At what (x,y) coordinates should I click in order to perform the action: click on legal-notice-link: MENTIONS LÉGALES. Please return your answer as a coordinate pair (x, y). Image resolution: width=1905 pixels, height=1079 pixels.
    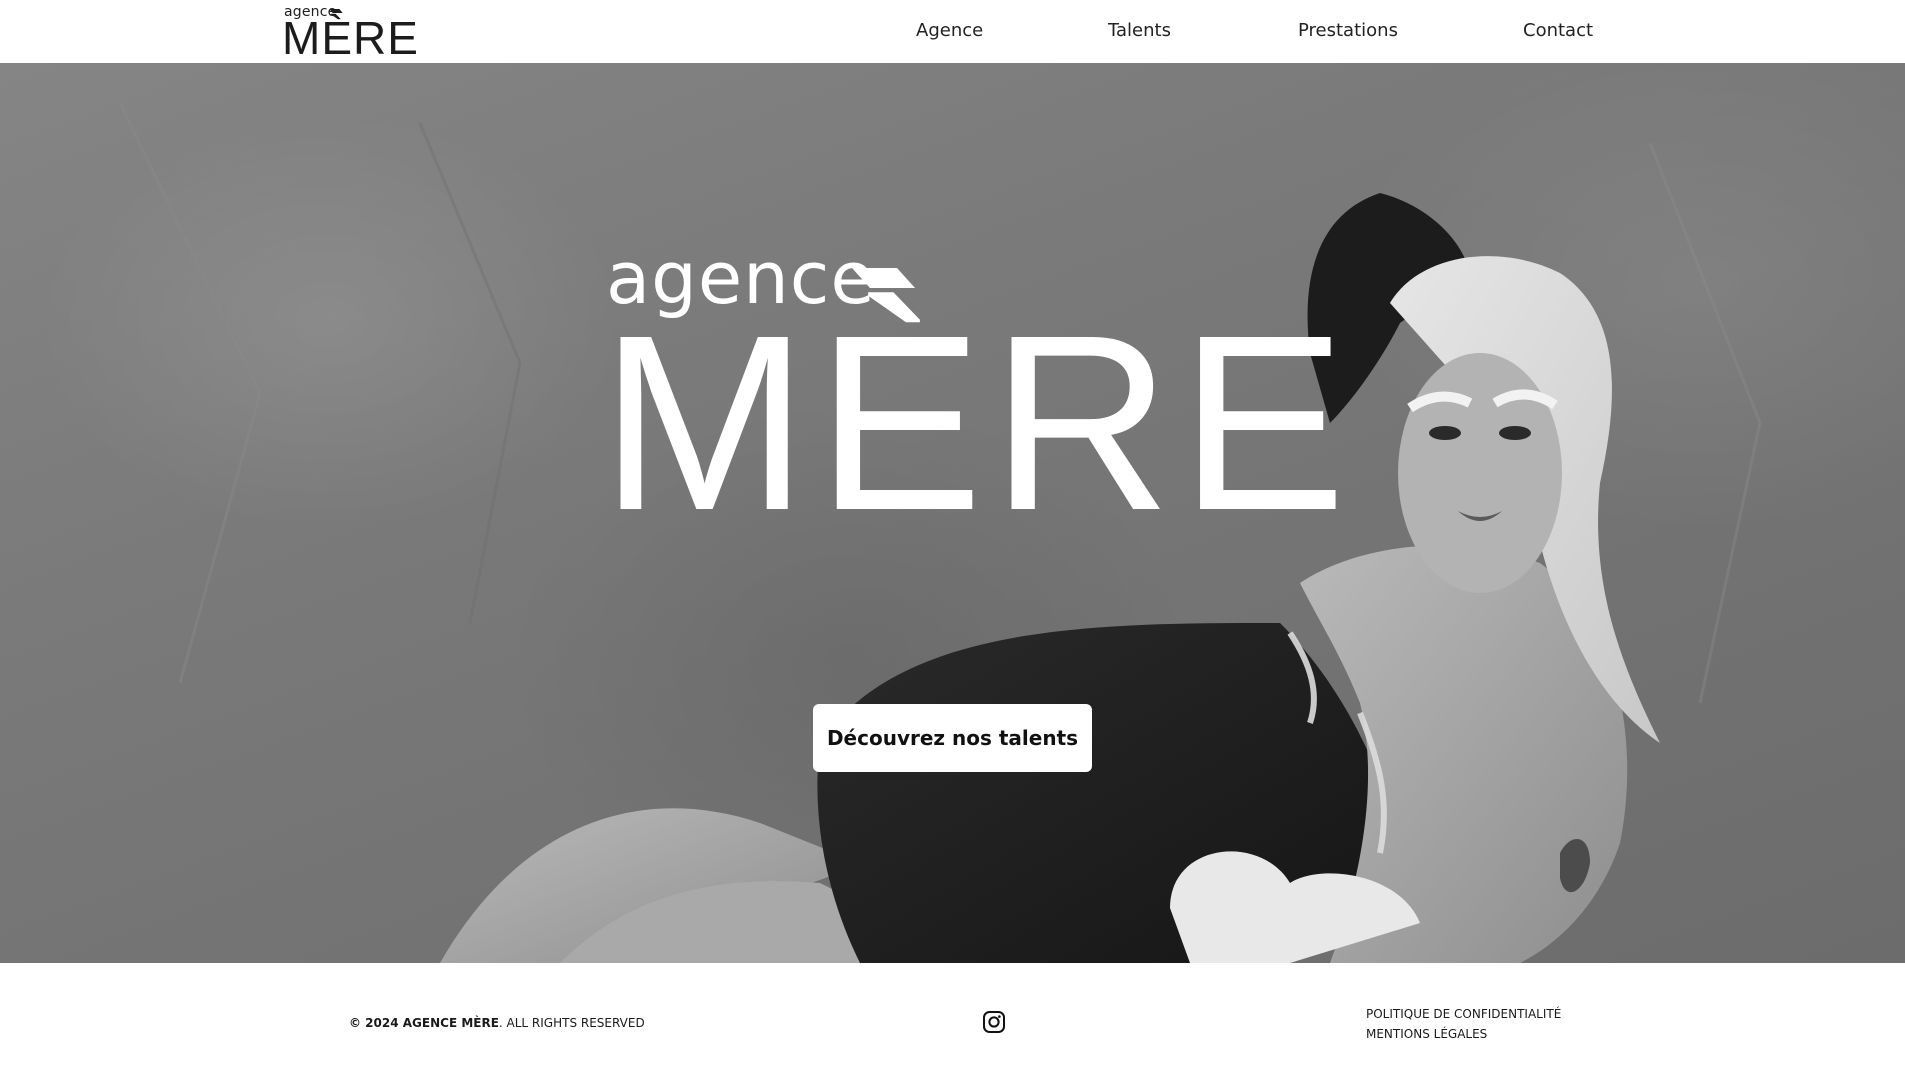
    Looking at the image, I should click on (1463, 1034).